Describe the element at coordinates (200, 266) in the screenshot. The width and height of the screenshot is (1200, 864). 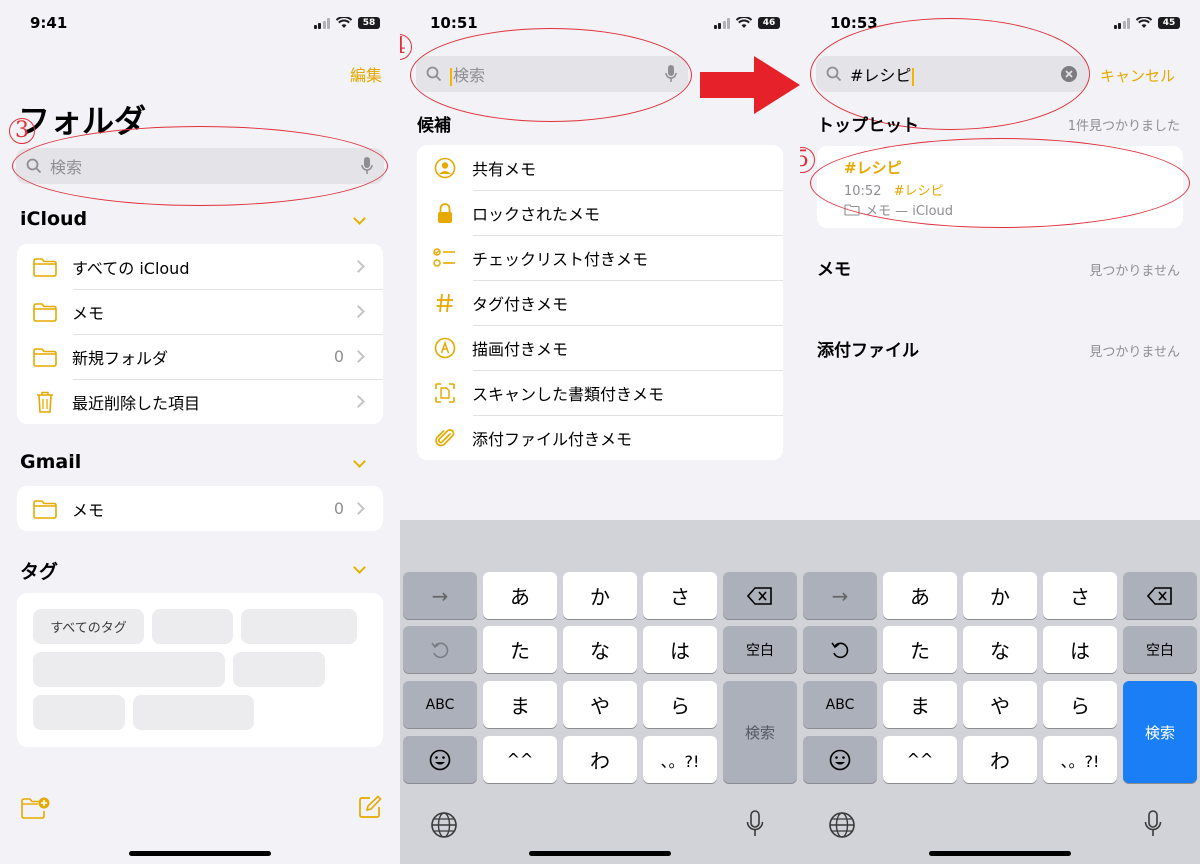
I see `folder-row: すべての iCloud` at that location.